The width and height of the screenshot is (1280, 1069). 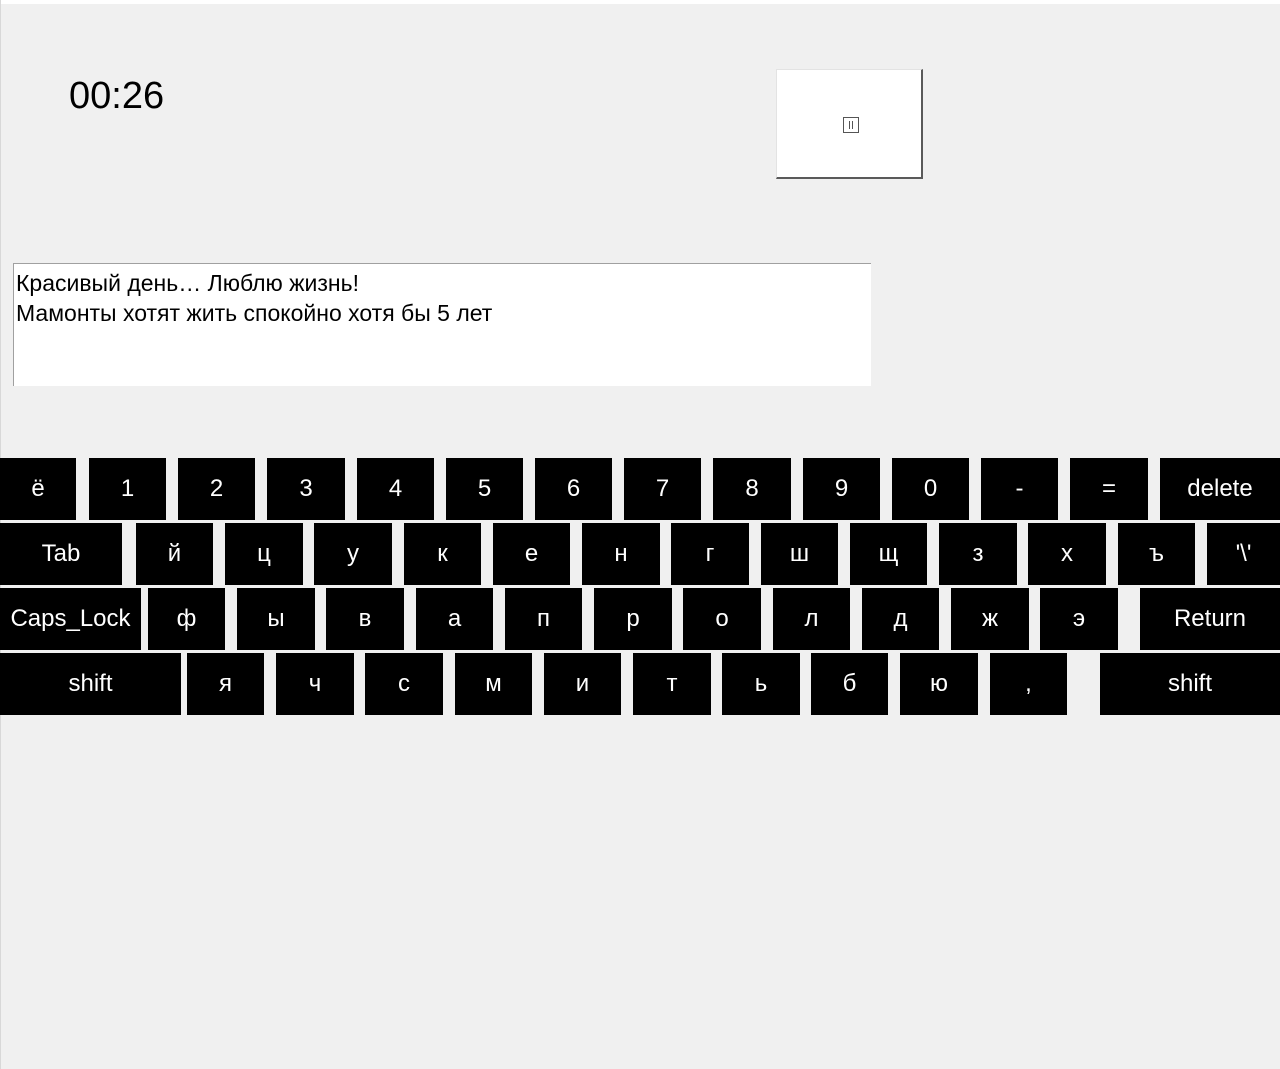 What do you see at coordinates (264, 554) in the screenshot?
I see `key-ц: ц` at bounding box center [264, 554].